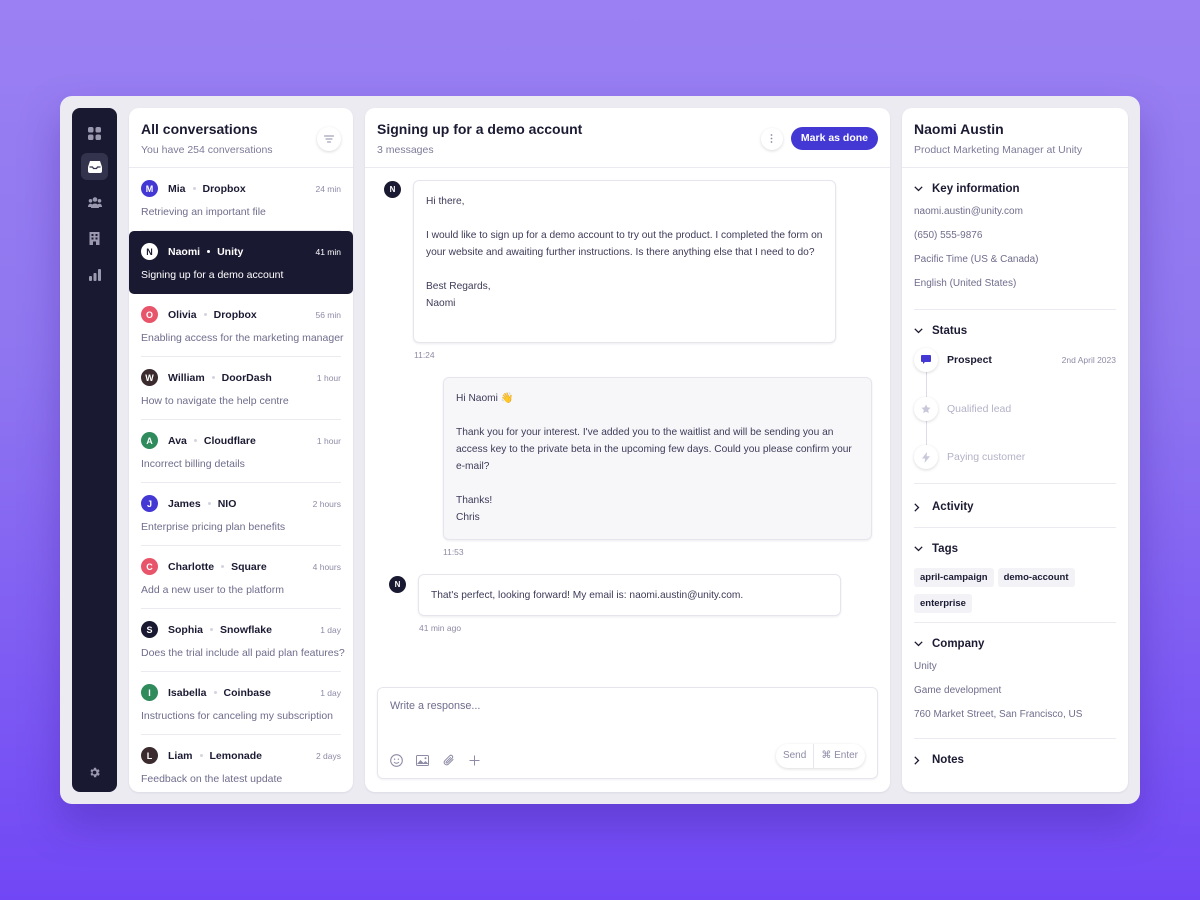  What do you see at coordinates (625, 706) in the screenshot?
I see `reply-input` at bounding box center [625, 706].